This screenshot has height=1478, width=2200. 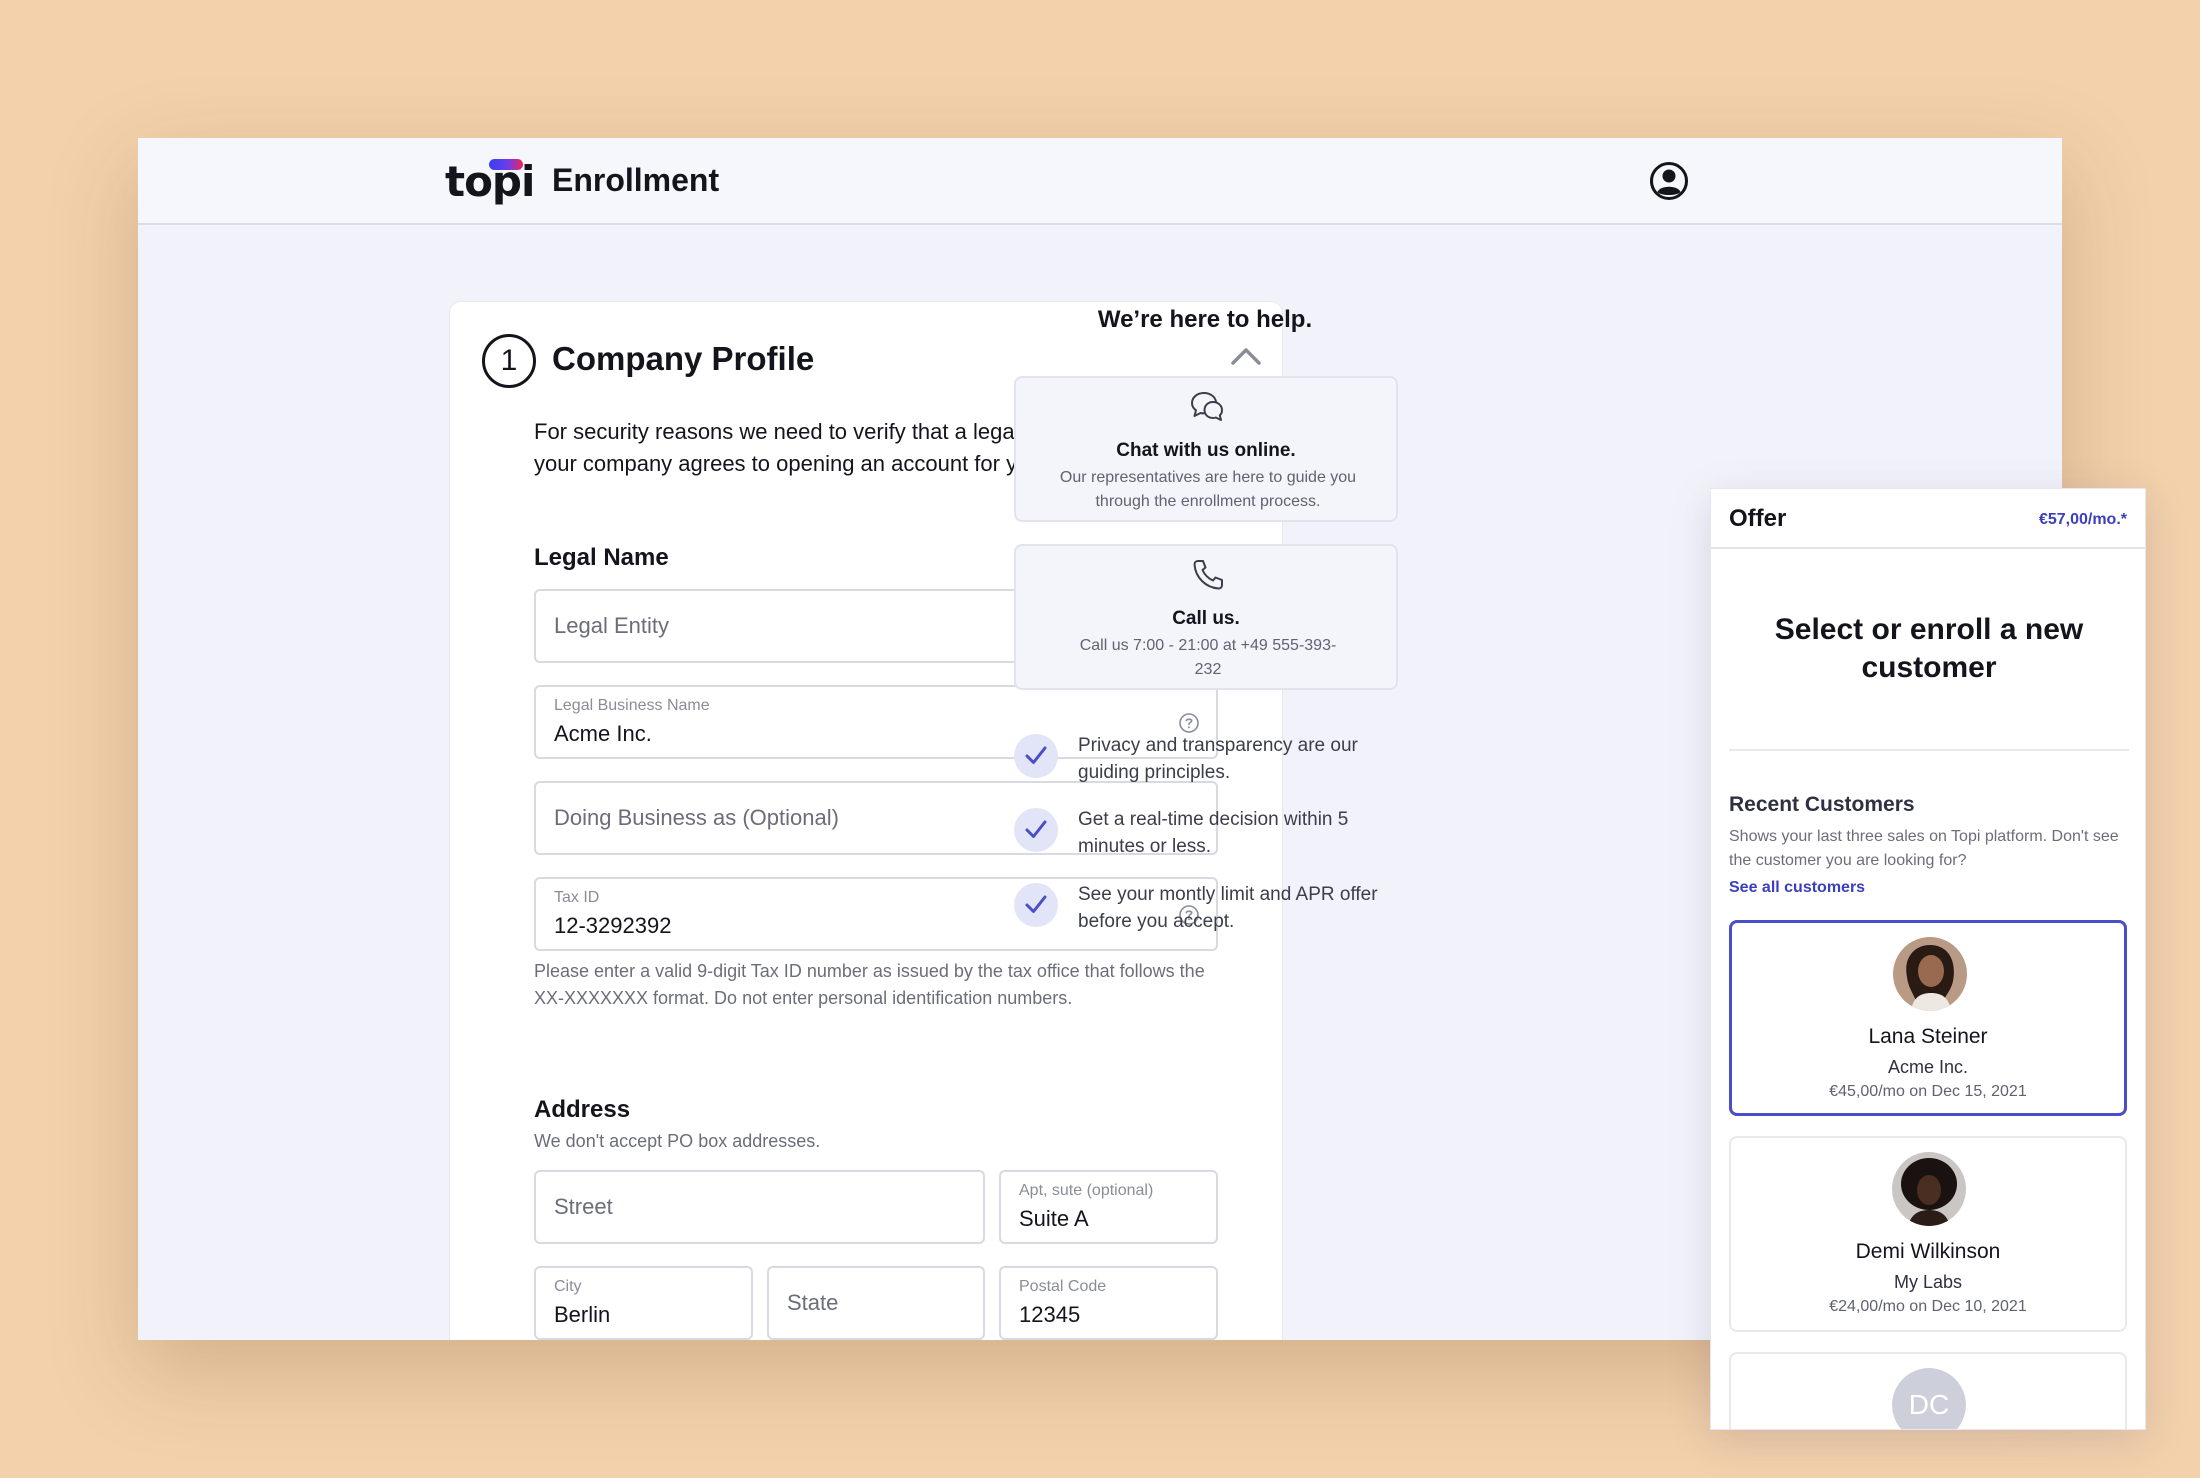 I want to click on chat-title: Chat with us online., so click(x=1206, y=450).